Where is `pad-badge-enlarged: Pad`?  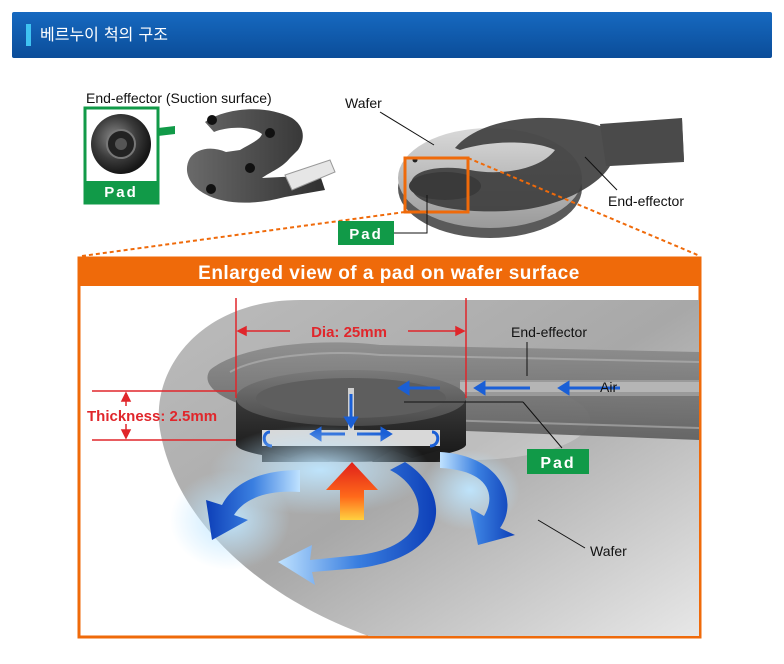
pad-badge-enlarged: Pad is located at coordinates (558, 461).